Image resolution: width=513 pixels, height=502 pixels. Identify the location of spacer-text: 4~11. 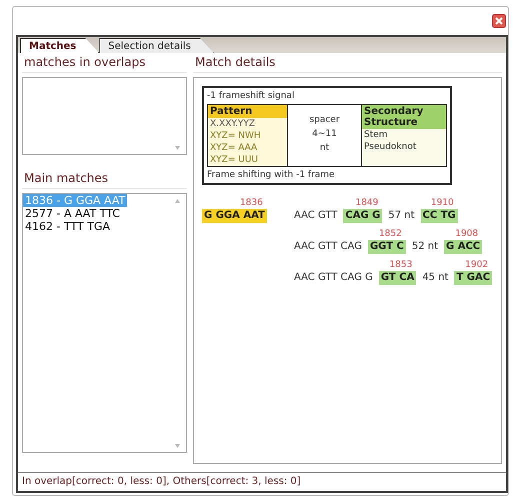
(324, 134).